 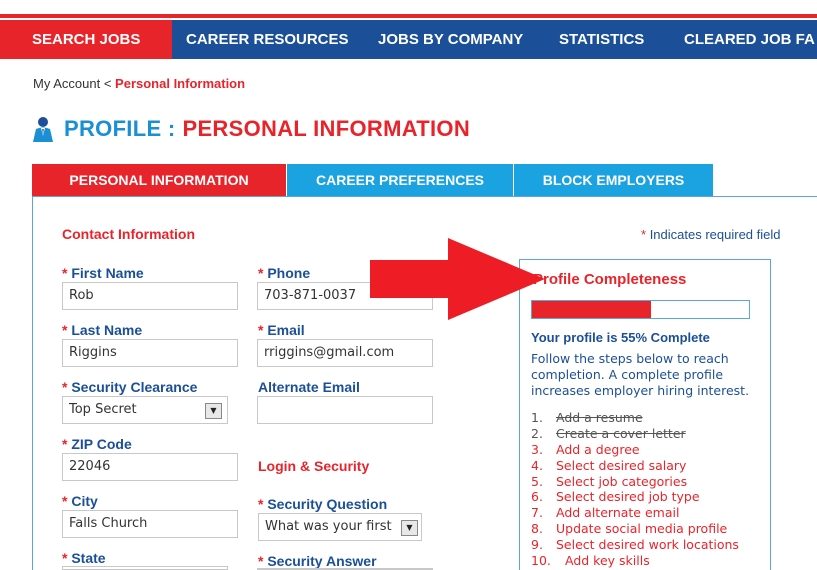 What do you see at coordinates (599, 417) in the screenshot?
I see `step-text: Add a resume` at bounding box center [599, 417].